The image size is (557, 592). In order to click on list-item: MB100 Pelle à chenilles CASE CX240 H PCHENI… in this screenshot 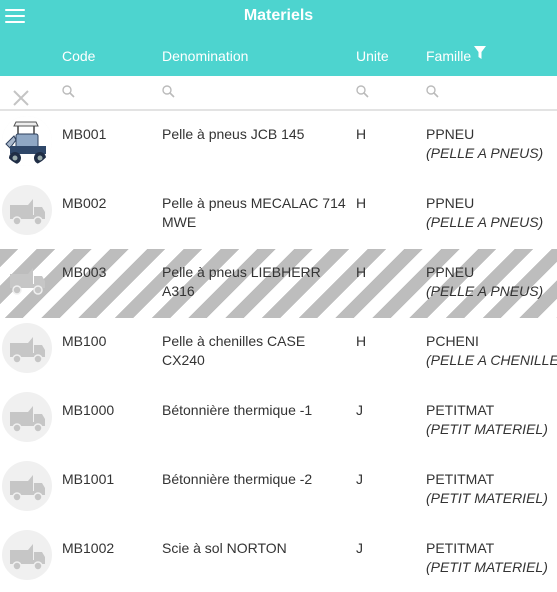, I will do `click(278, 352)`.